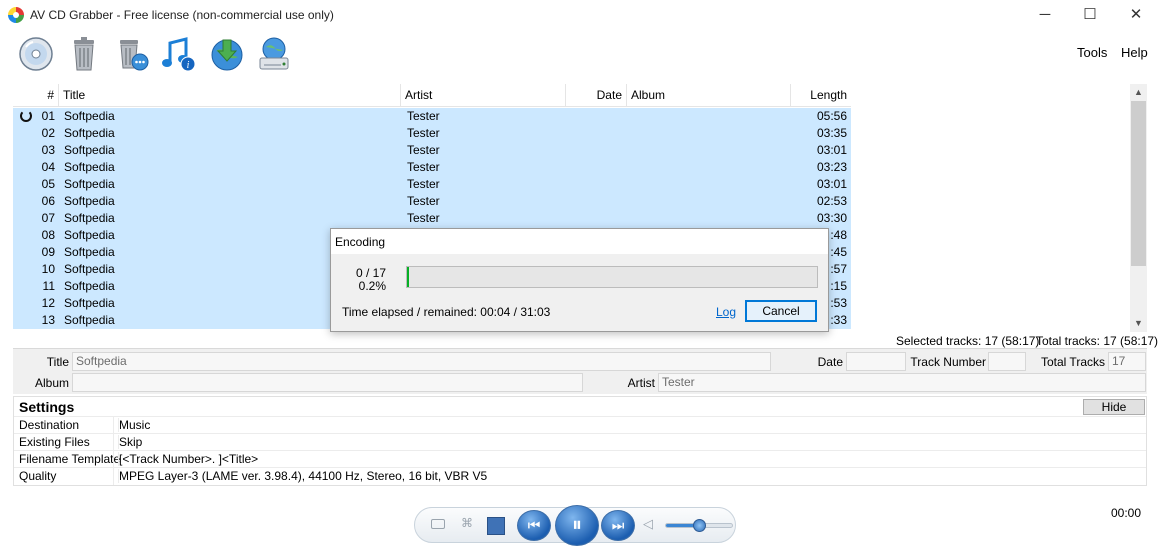  Describe the element at coordinates (84, 54) in the screenshot. I see `trash-icon` at that location.